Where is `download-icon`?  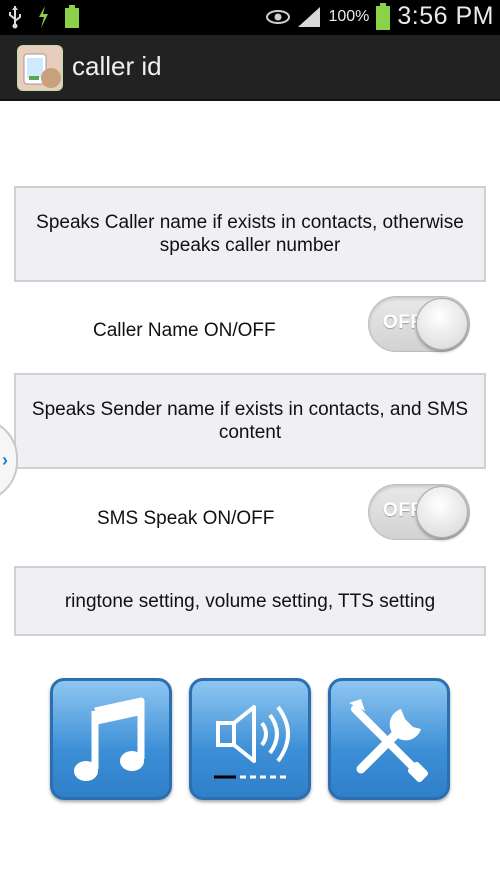 download-icon is located at coordinates (43, 17).